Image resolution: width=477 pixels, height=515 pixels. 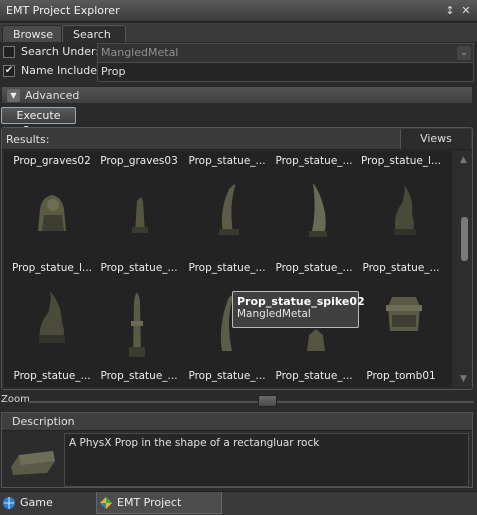 What do you see at coordinates (137, 322) in the screenshot?
I see `result-thumbnail-statue-pillar` at bounding box center [137, 322].